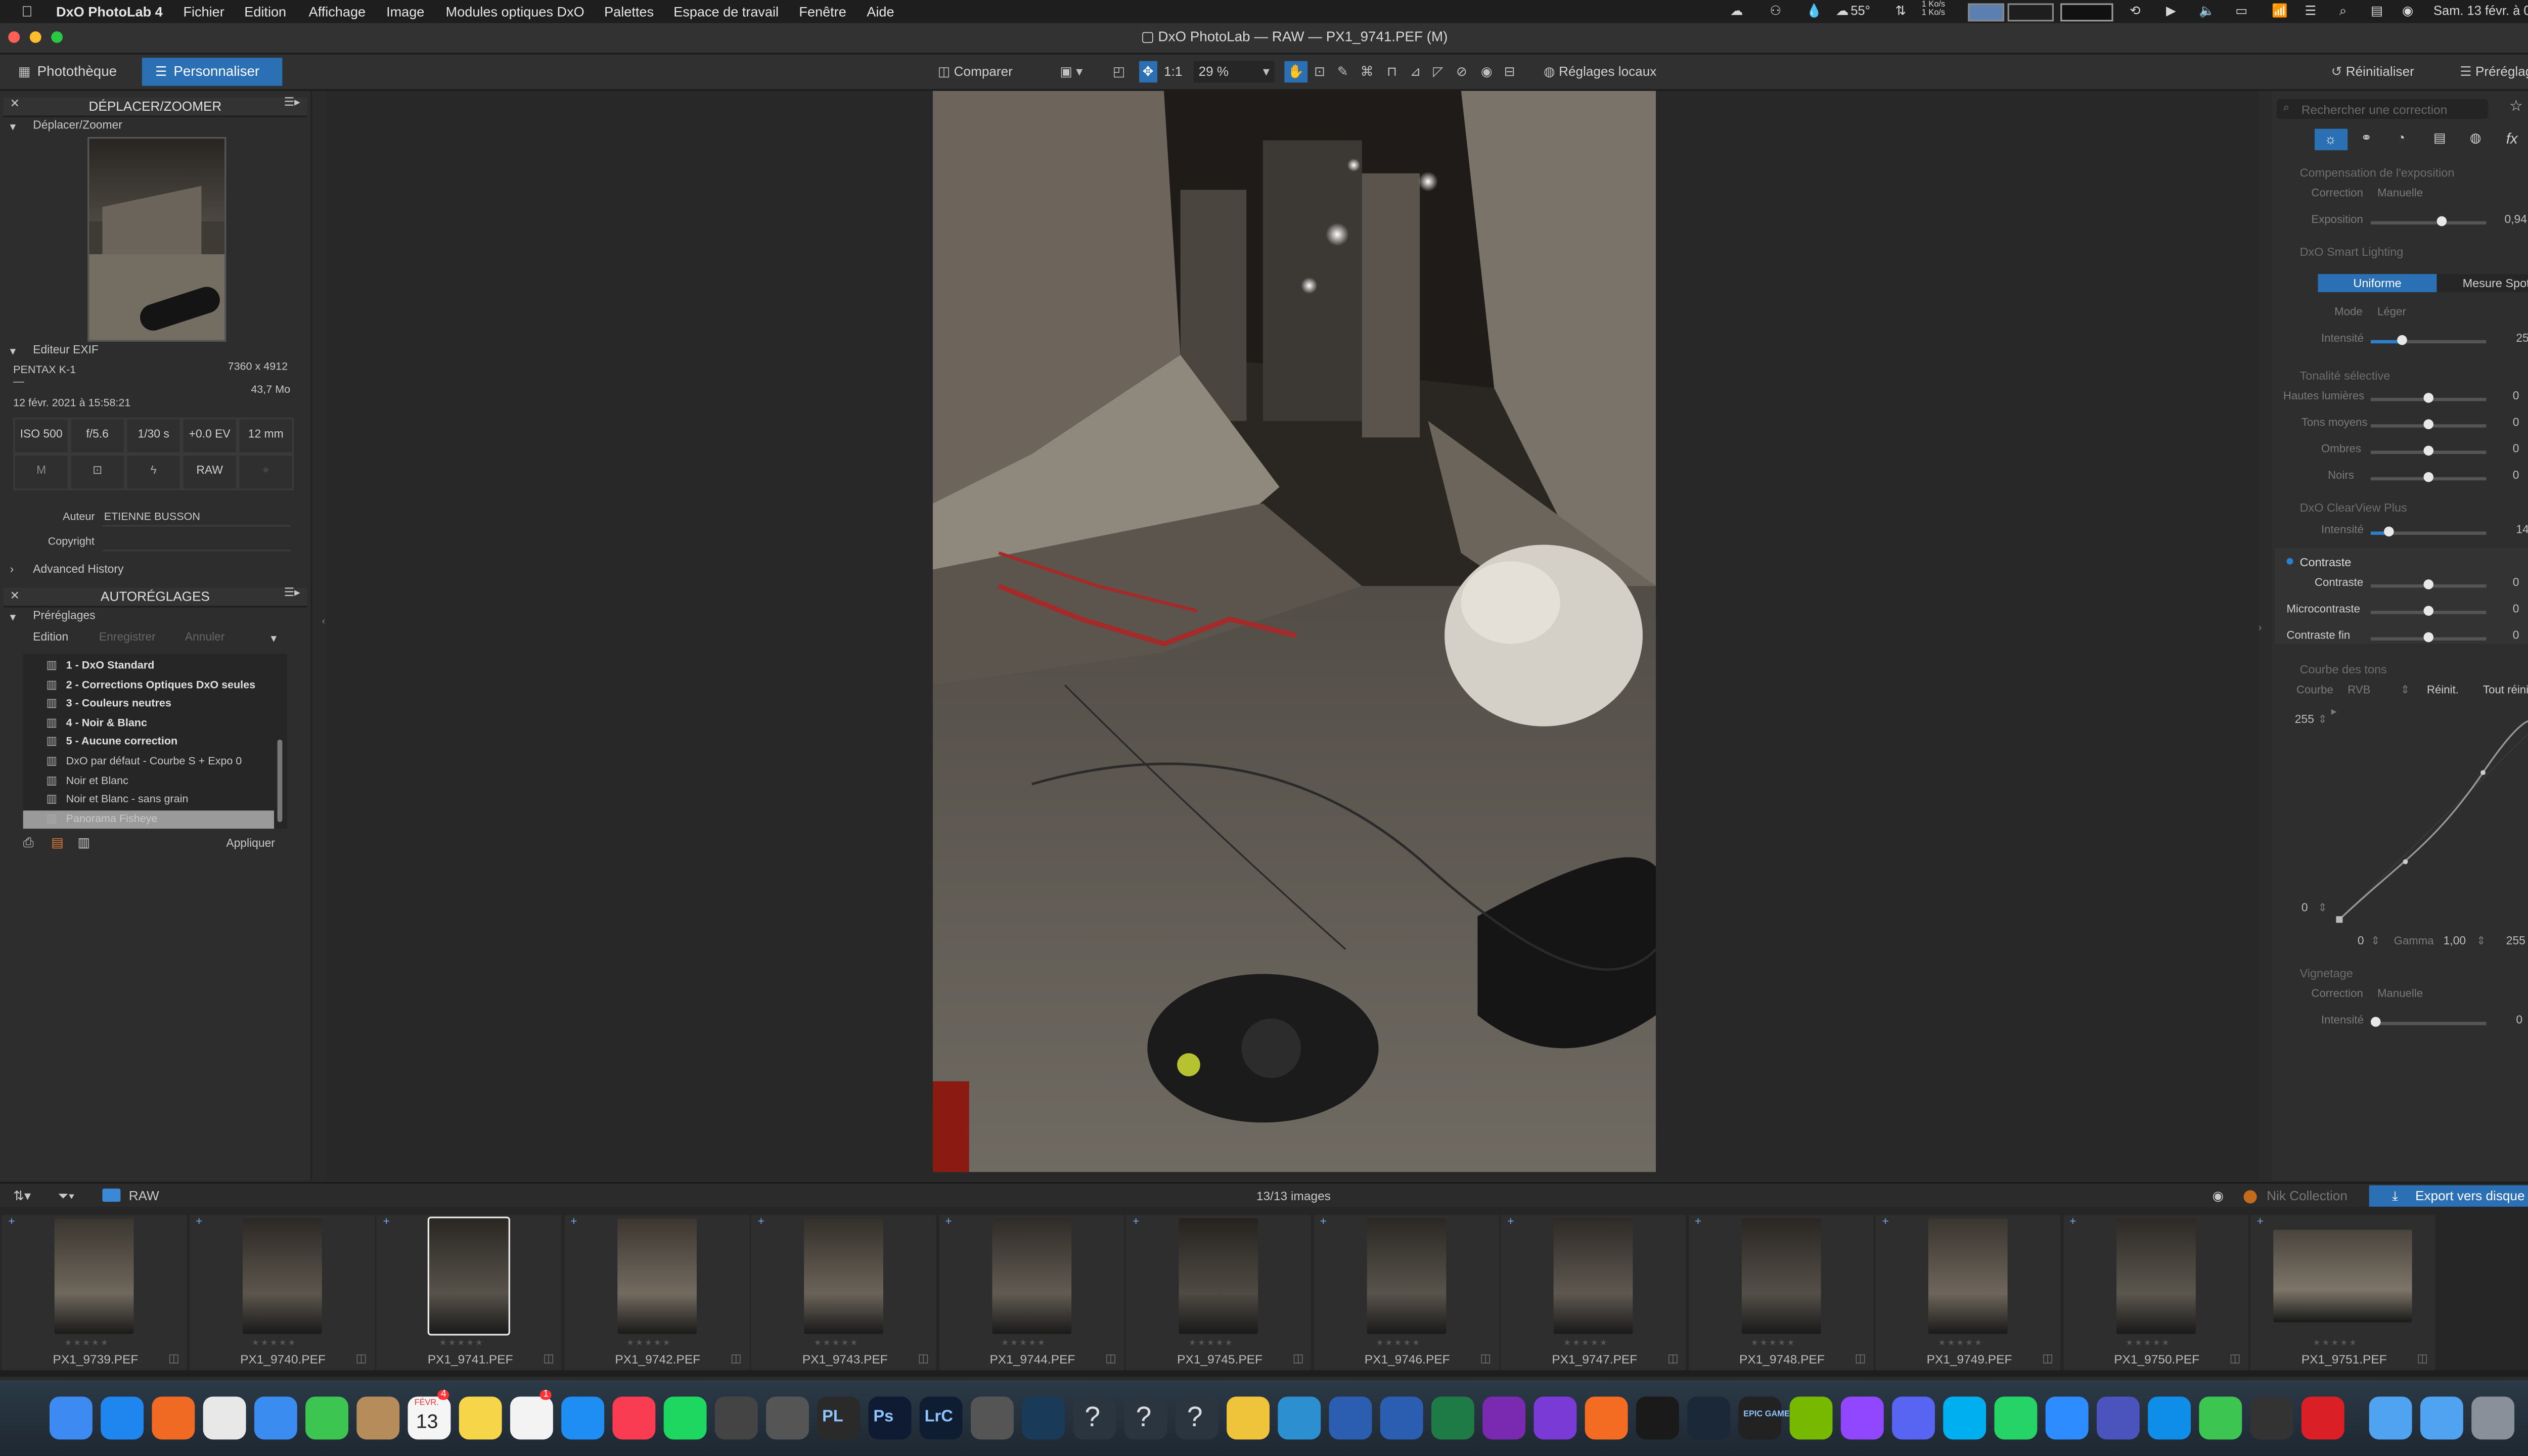 Image resolution: width=2528 pixels, height=1456 pixels. Describe the element at coordinates (281, 1294) in the screenshot. I see `thumbnail-cell: + ★★★★★ PX1_9740.PEF ◫` at that location.